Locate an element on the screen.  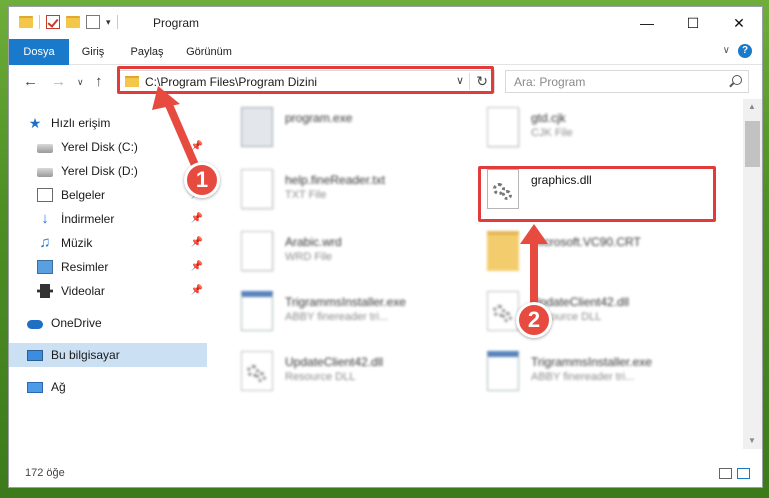
download-icon: ↓ is located at coordinates (45, 218).